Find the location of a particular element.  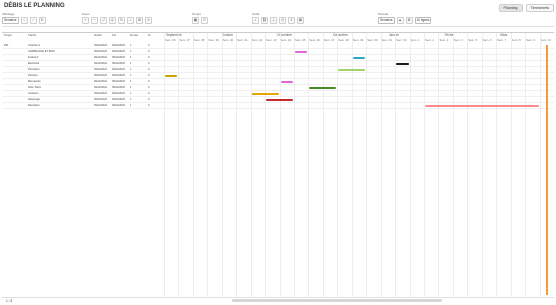

center-icon: ◎ is located at coordinates (112, 20).